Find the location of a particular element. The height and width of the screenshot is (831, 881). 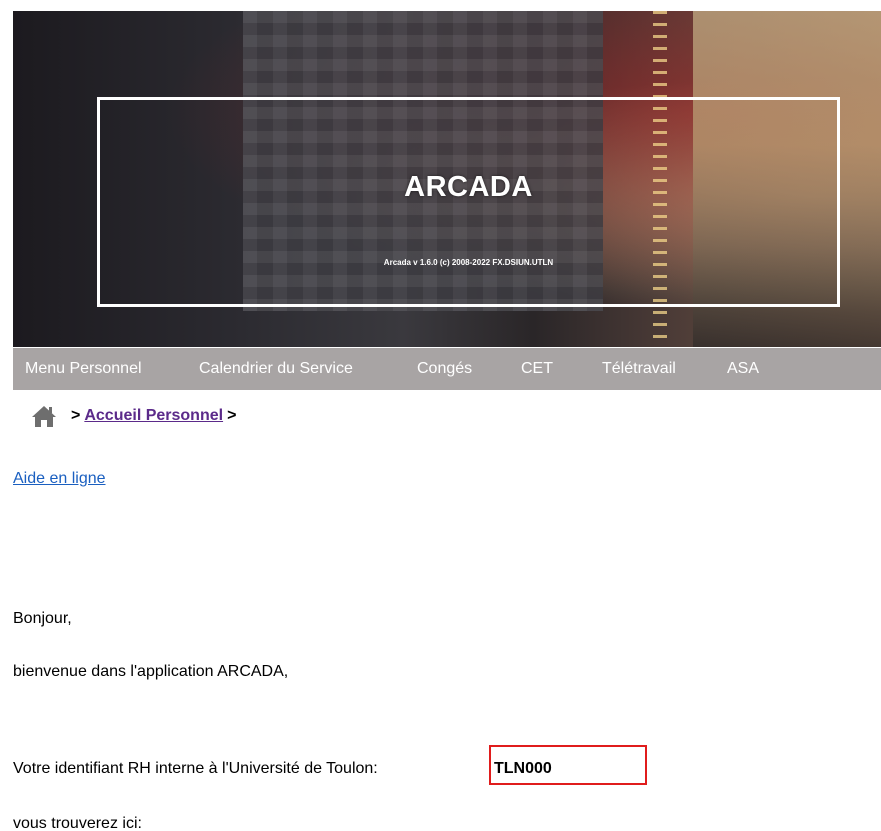

app-title: ARCADA is located at coordinates (468, 187).